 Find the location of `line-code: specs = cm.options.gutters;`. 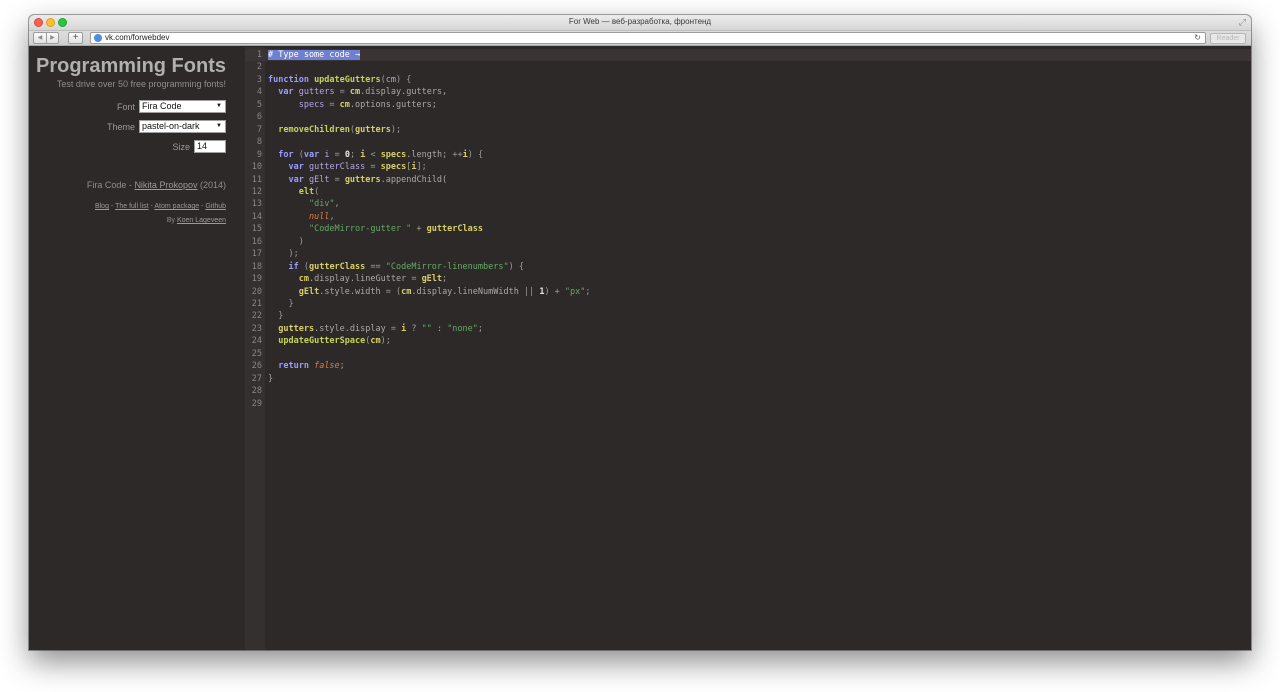

line-code: specs = cm.options.gutters; is located at coordinates (352, 105).